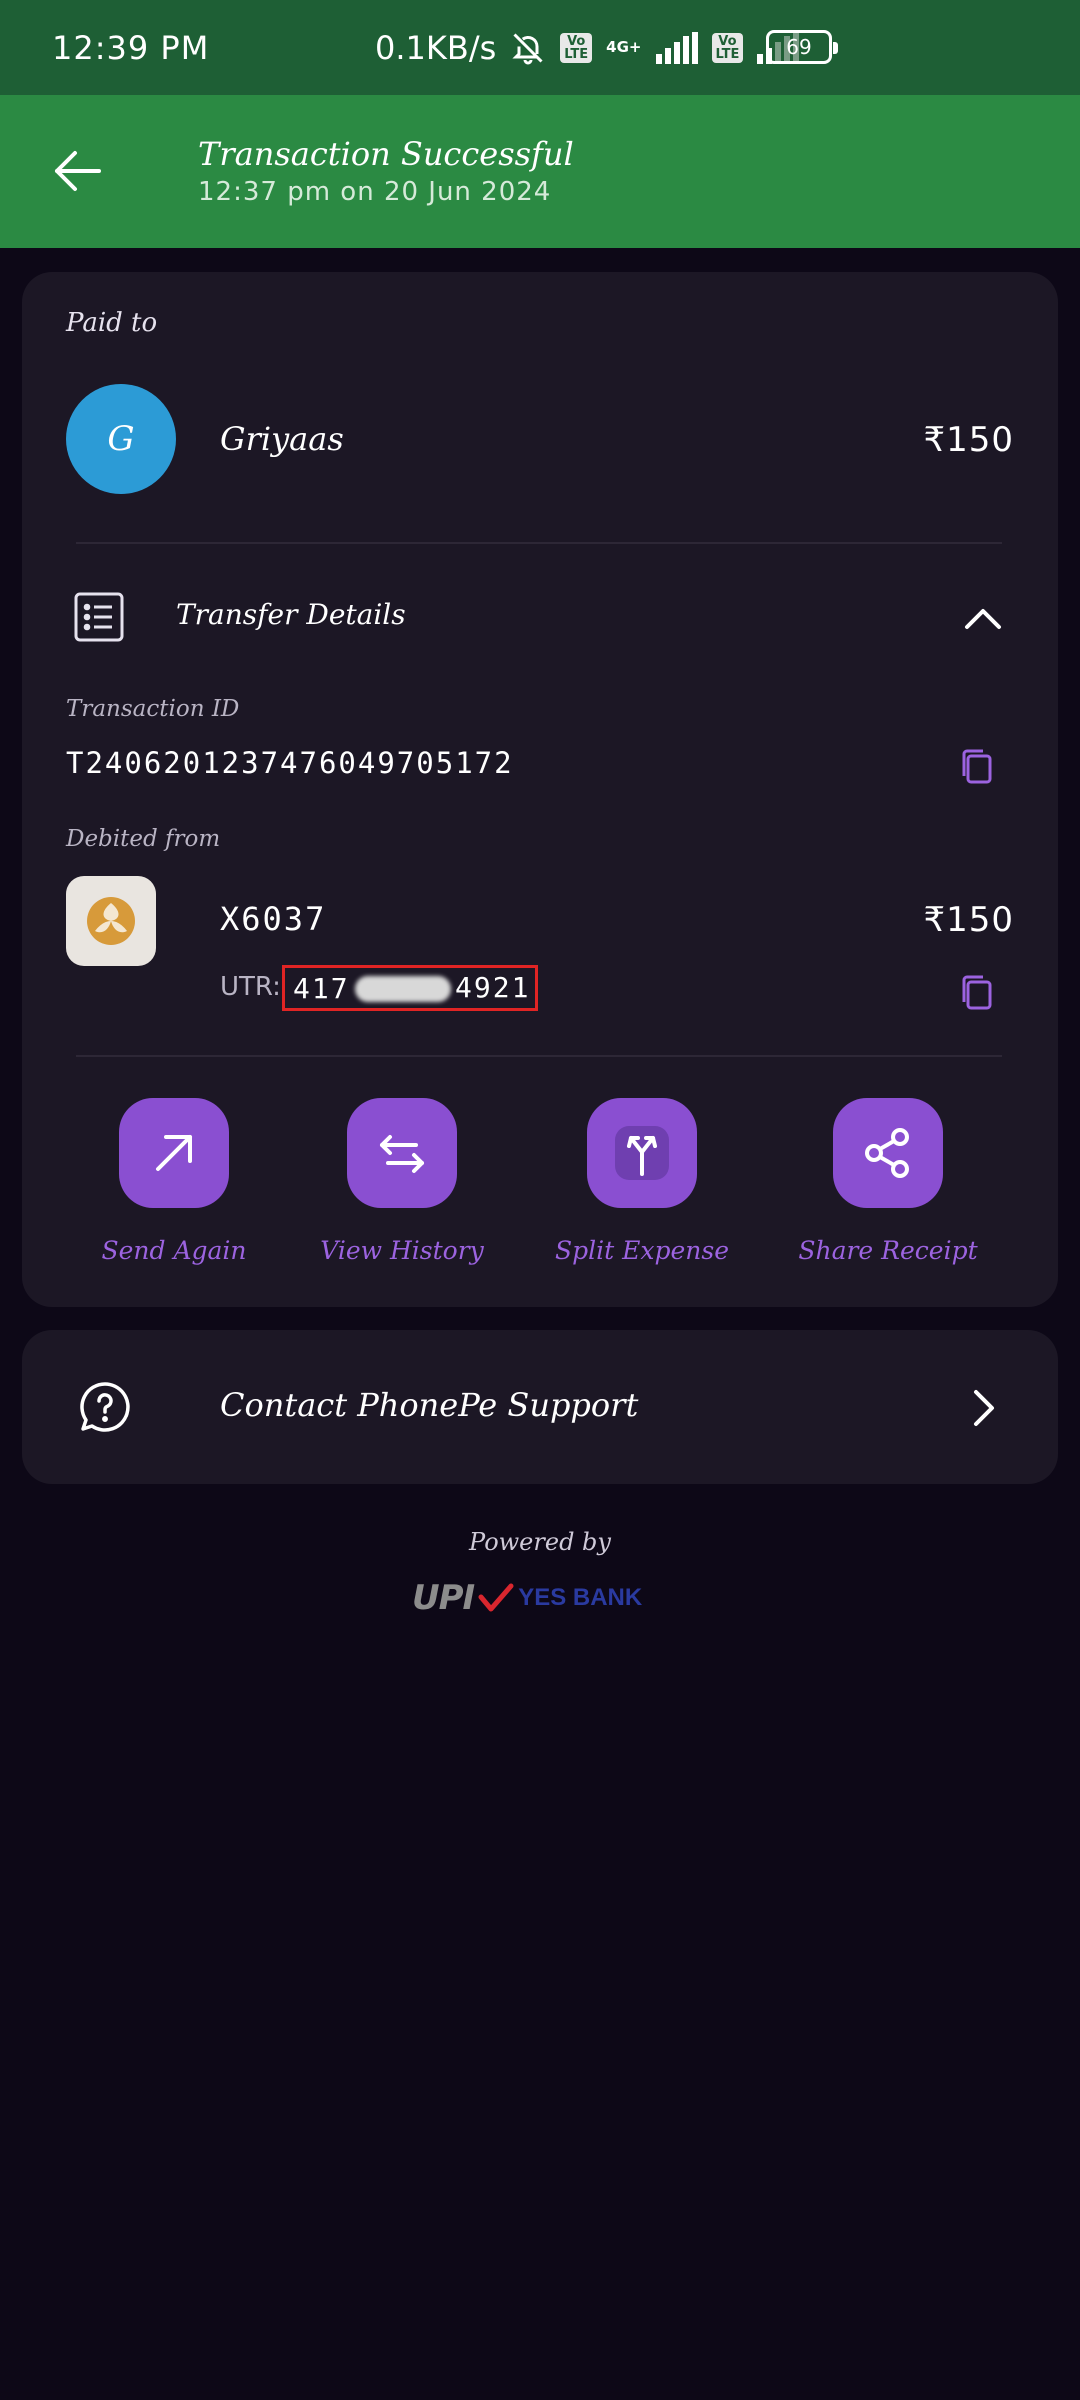  Describe the element at coordinates (402, 1250) in the screenshot. I see `view-history-label: View History` at that location.